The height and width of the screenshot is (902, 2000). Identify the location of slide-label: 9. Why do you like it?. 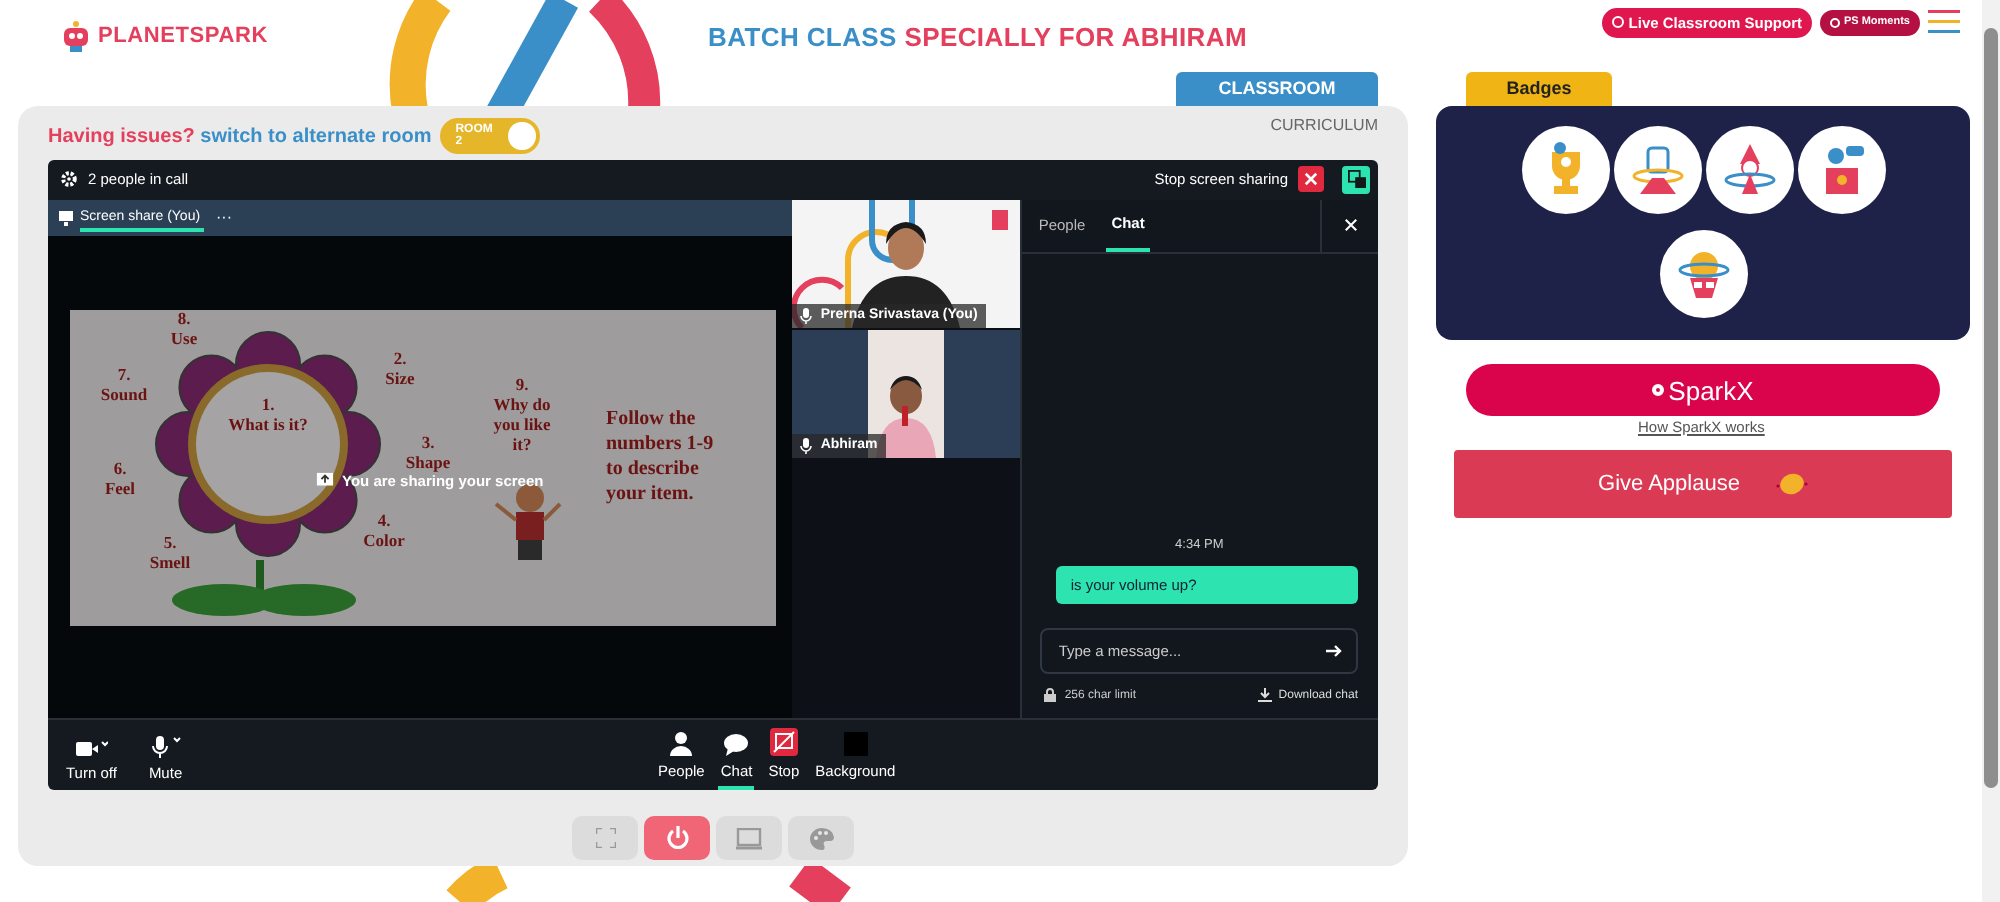
(522, 413).